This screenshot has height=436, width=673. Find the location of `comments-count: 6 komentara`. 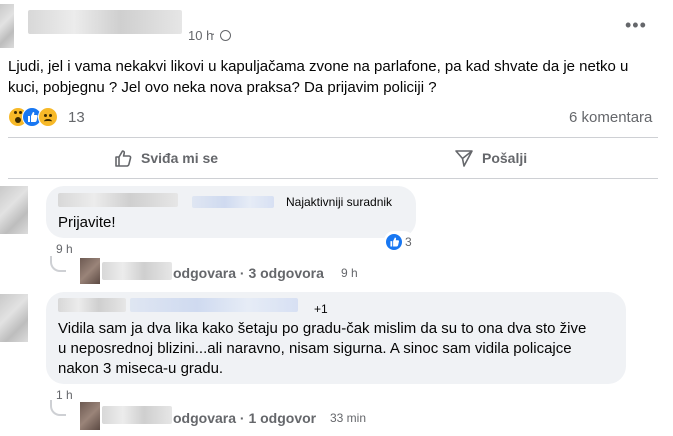

comments-count: 6 komentara is located at coordinates (610, 117).